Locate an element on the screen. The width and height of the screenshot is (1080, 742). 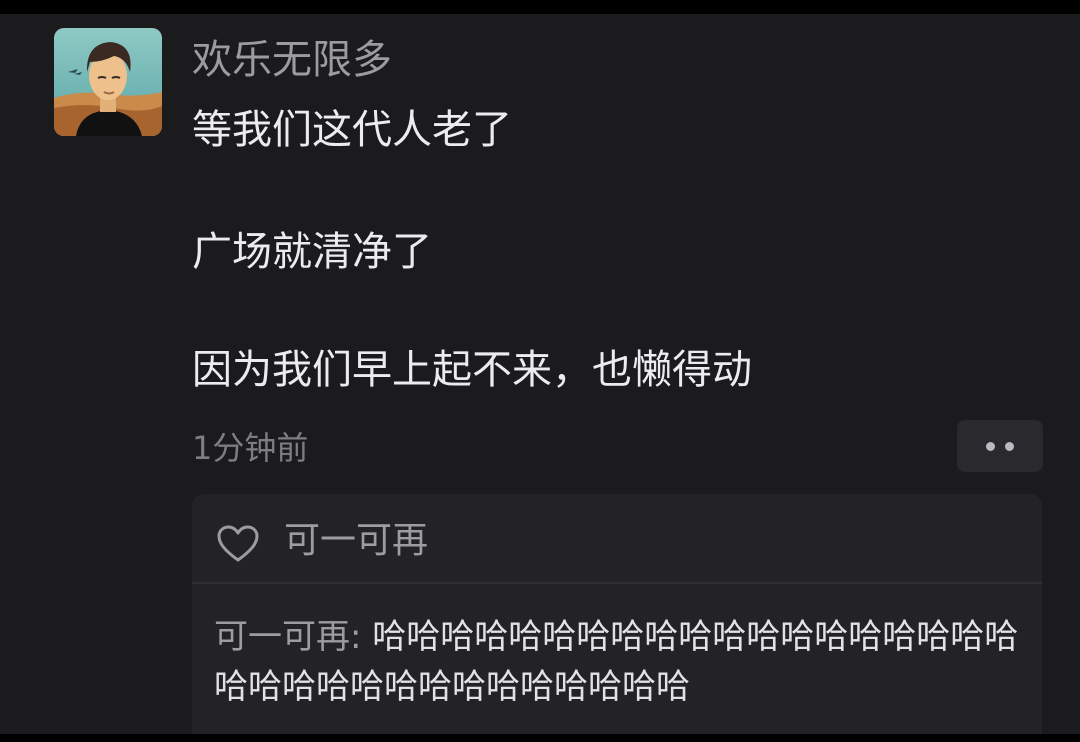
post-text-line: 等我们这代人老了 is located at coordinates (352, 130).